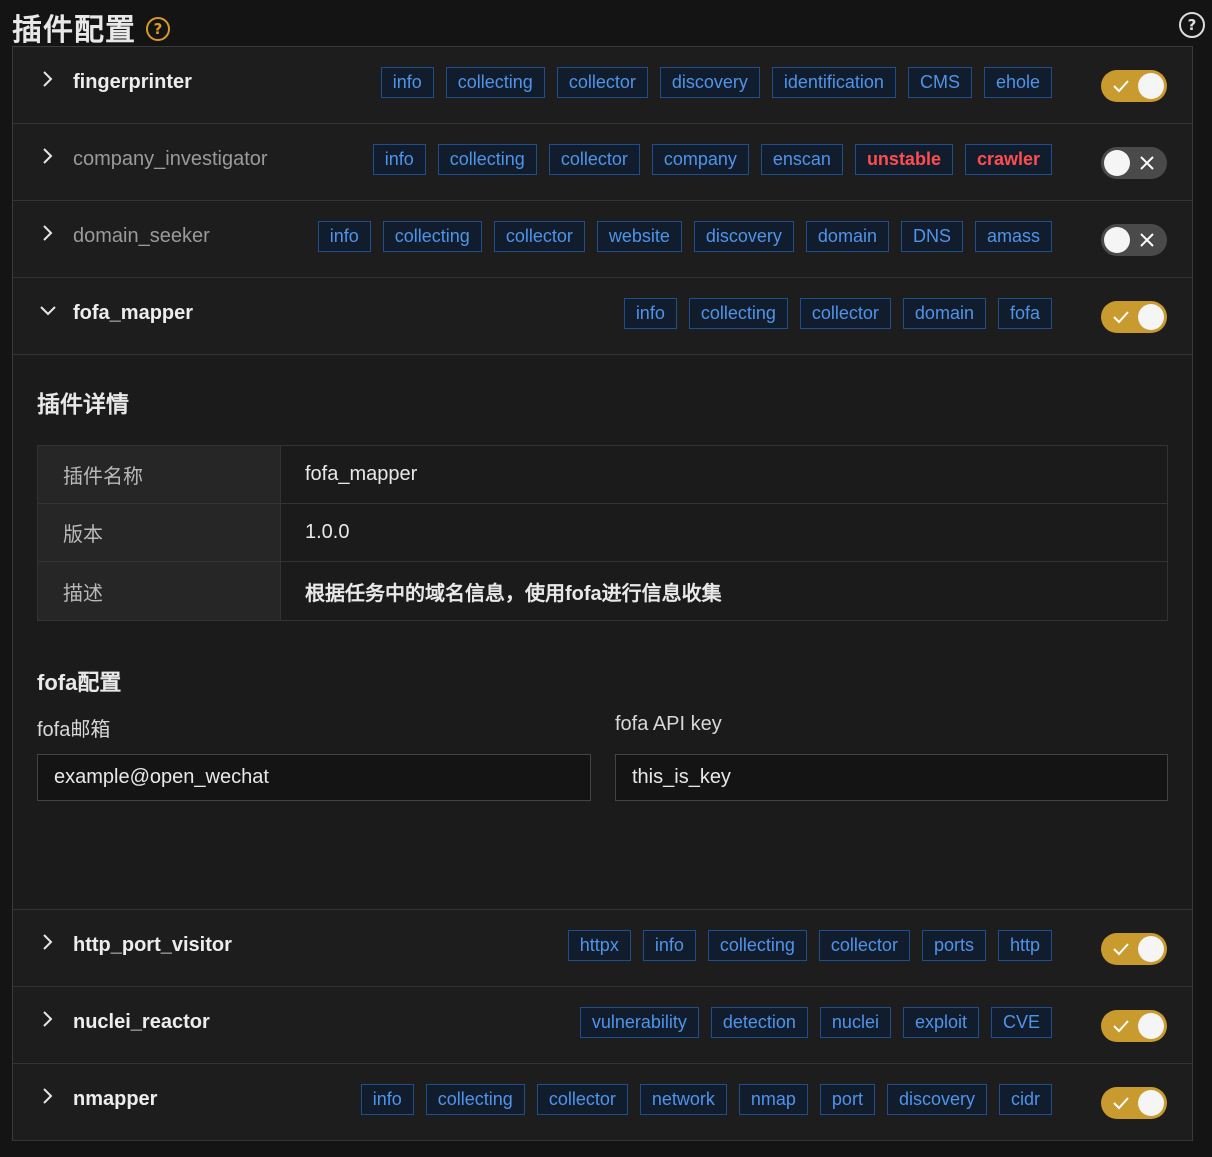  Describe the element at coordinates (1008, 159) in the screenshot. I see `tag: crawler` at that location.